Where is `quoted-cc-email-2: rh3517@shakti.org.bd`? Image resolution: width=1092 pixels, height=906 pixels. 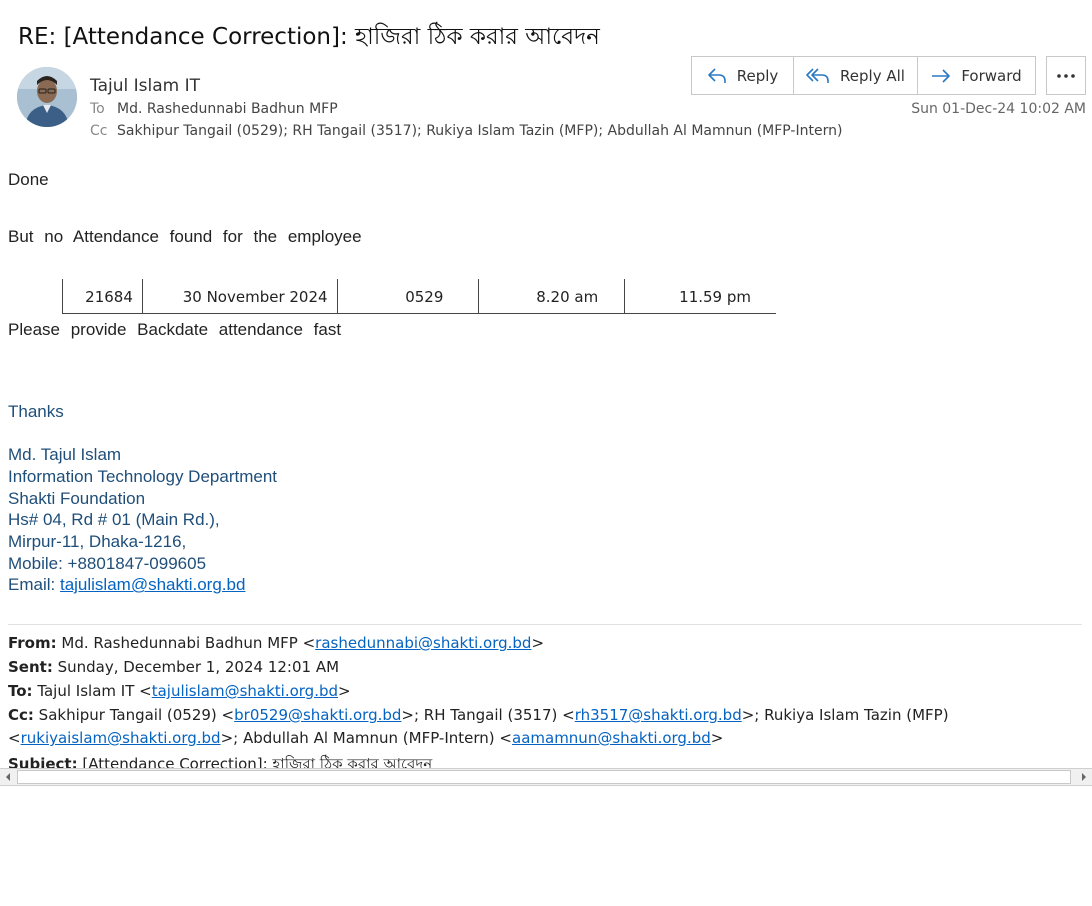 quoted-cc-email-2: rh3517@shakti.org.bd is located at coordinates (658, 715).